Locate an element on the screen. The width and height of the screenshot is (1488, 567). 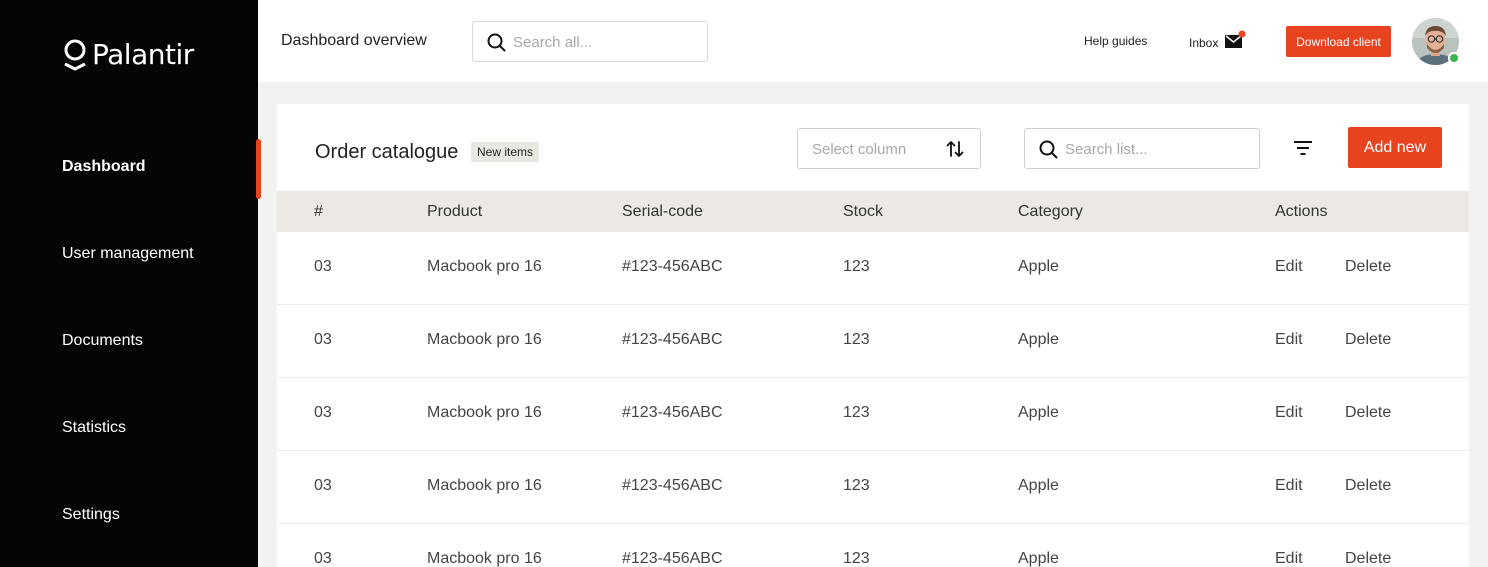
brand-logo: Palantir is located at coordinates (128, 54).